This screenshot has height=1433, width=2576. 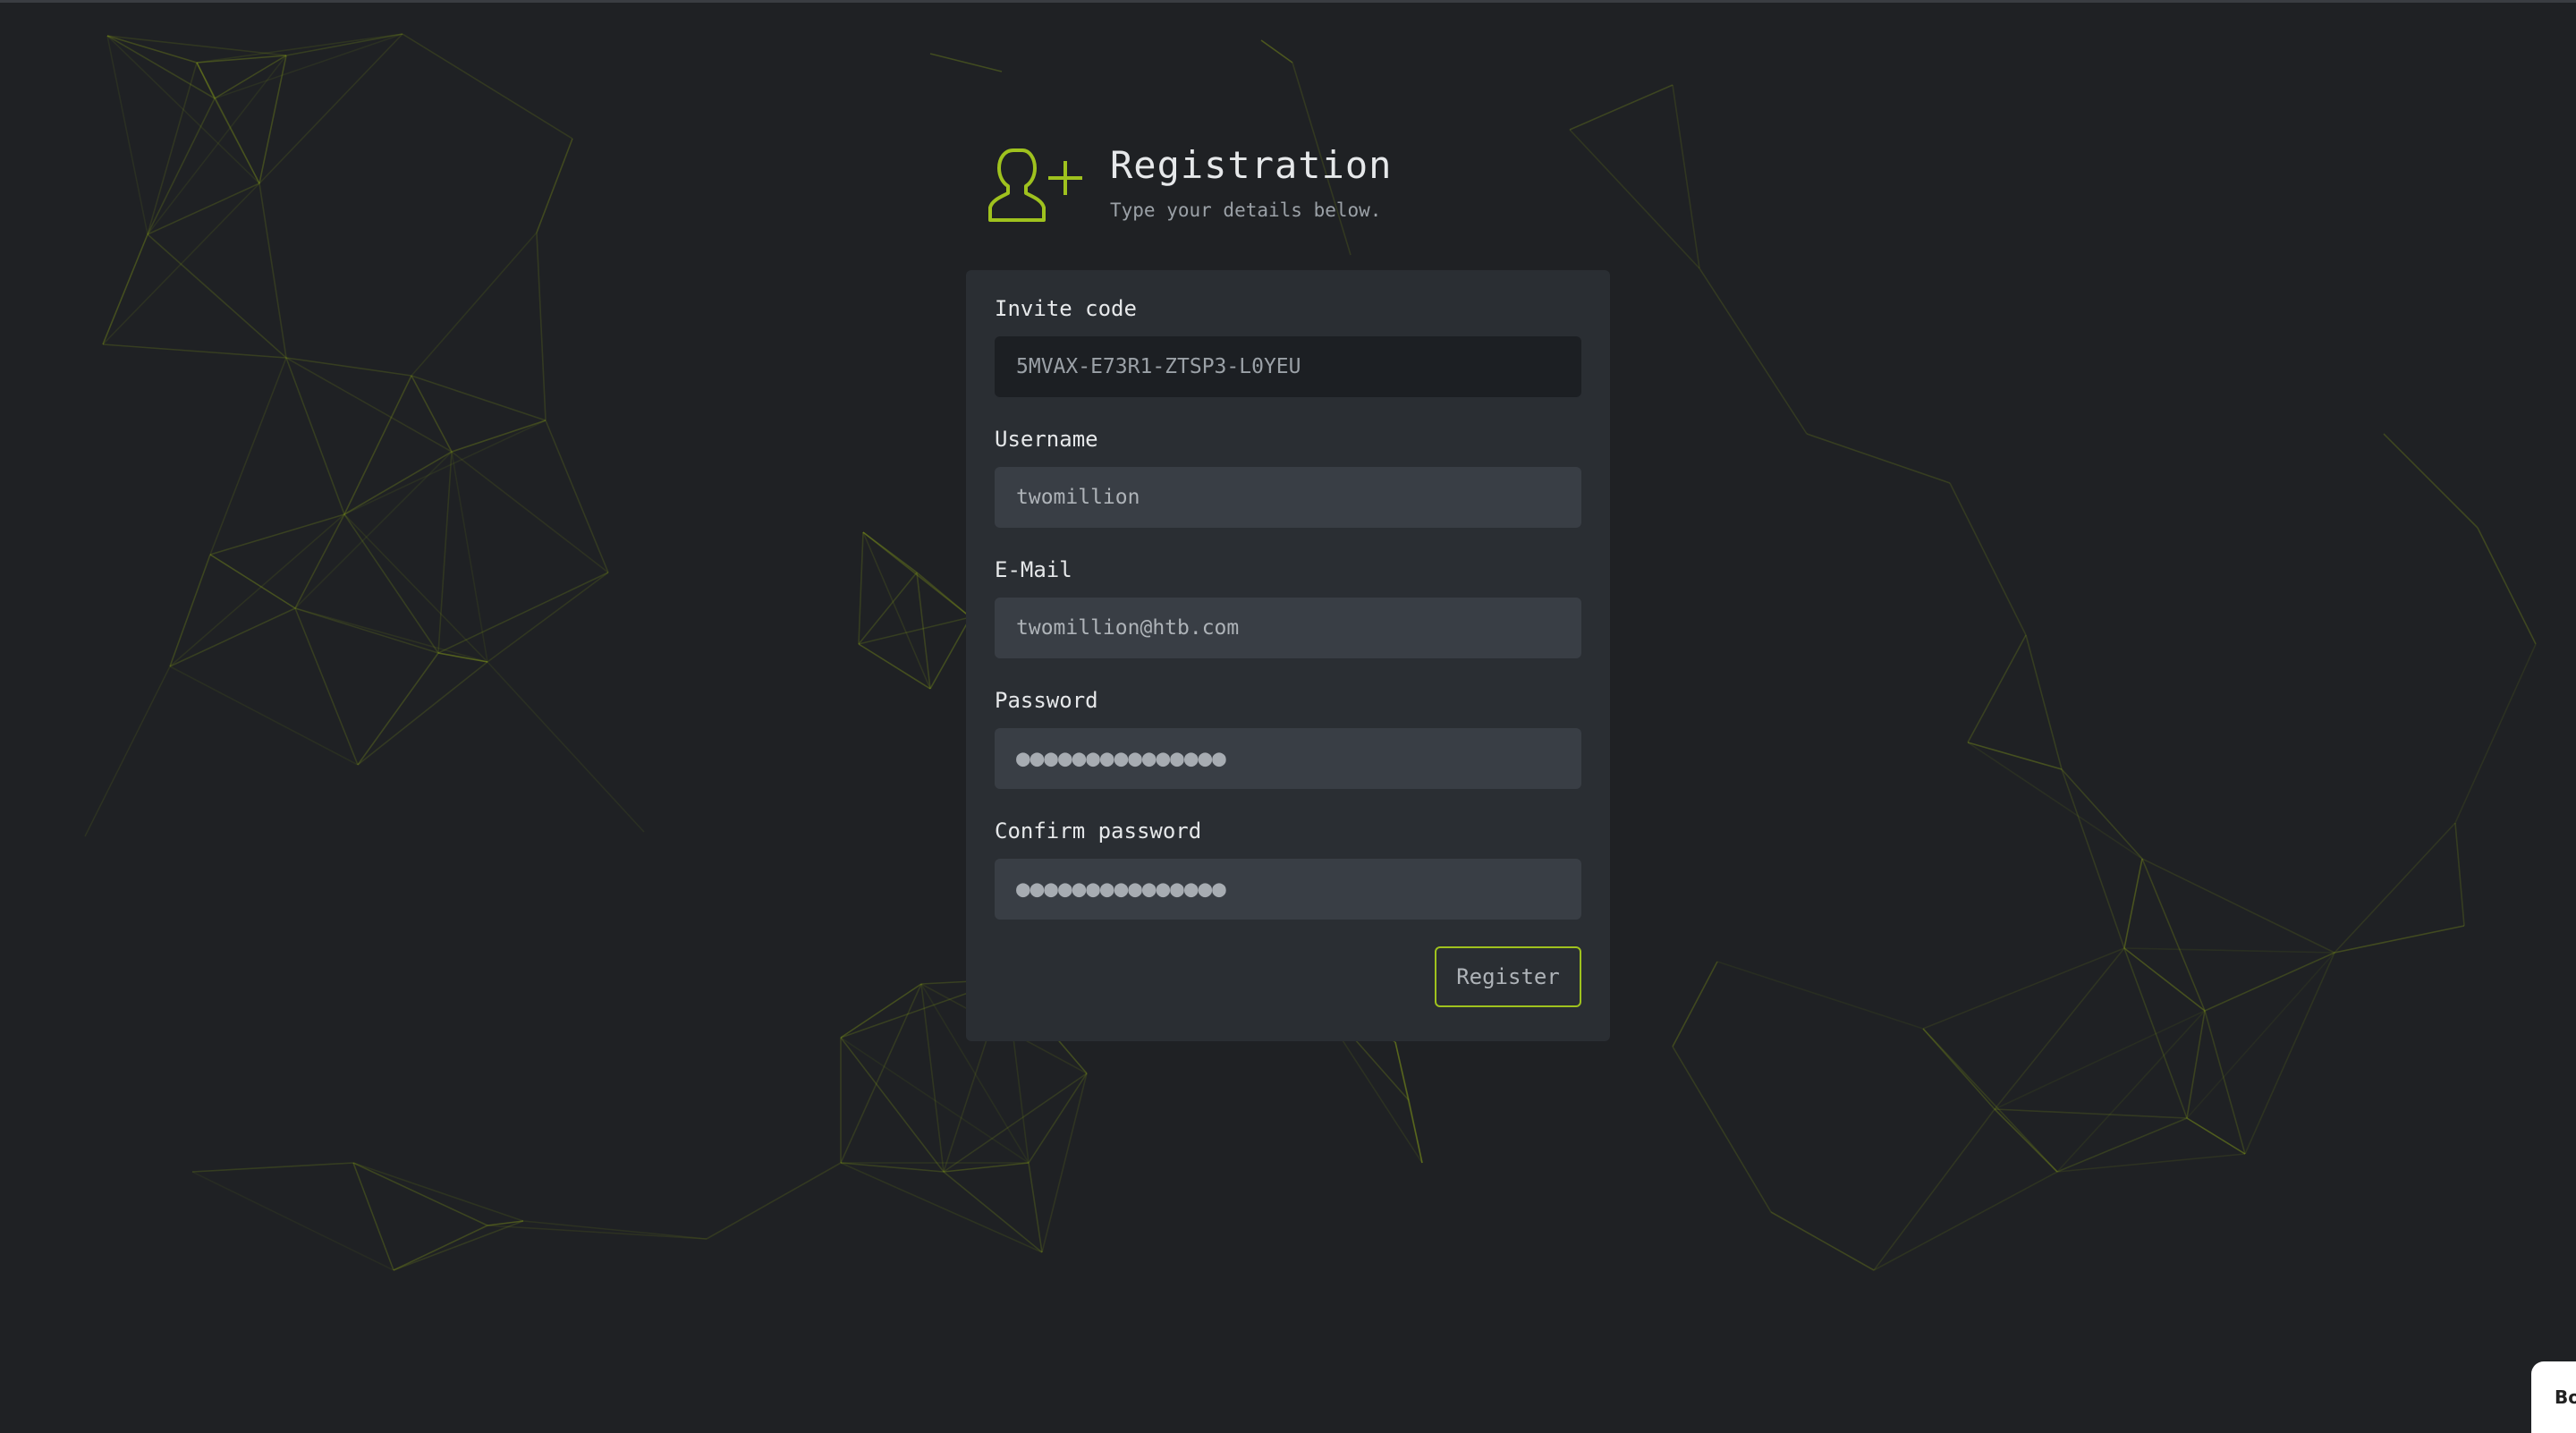 What do you see at coordinates (1190, 188) in the screenshot?
I see `registration-header: Registration Type your details below.` at bounding box center [1190, 188].